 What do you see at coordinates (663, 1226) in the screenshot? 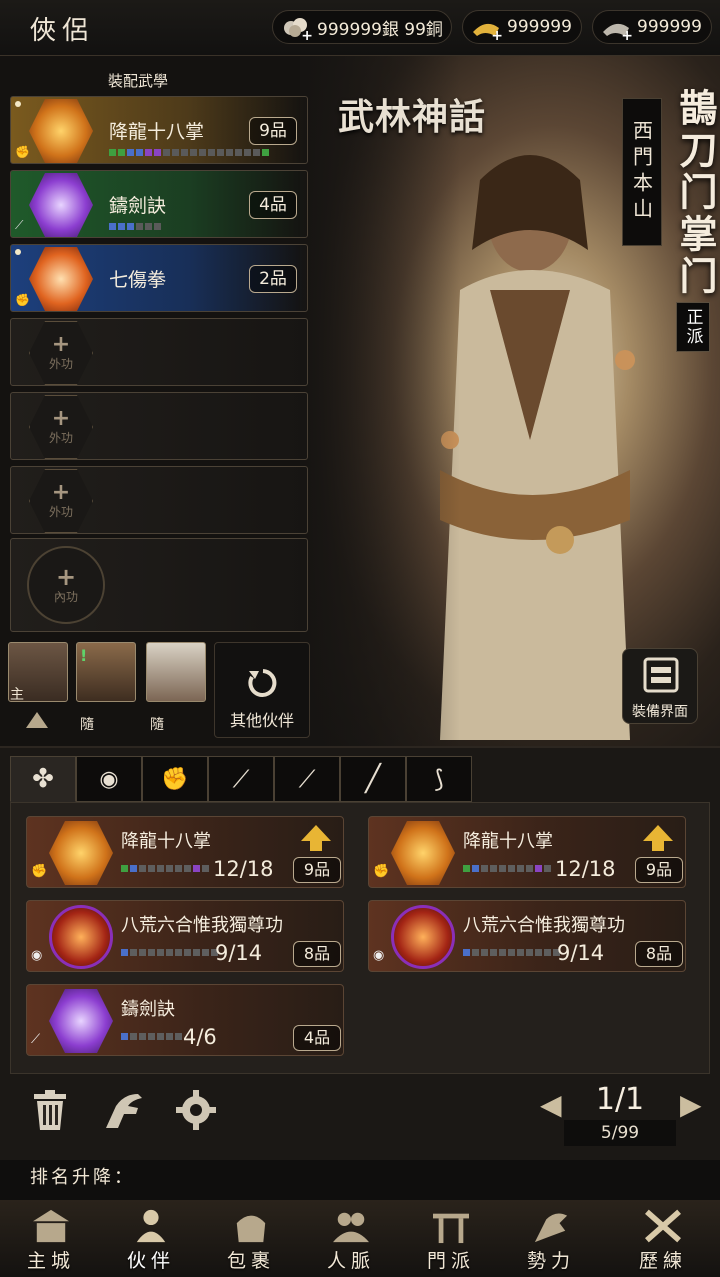
I see `crossed-swords-icon` at bounding box center [663, 1226].